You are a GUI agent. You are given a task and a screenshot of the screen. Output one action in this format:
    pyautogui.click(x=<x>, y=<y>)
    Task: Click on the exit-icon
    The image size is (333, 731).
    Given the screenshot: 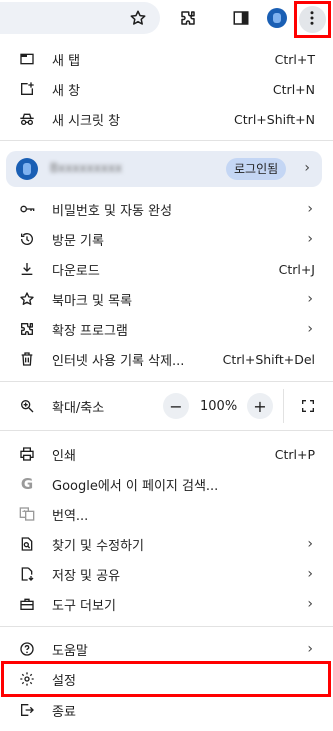 What is the action you would take?
    pyautogui.click(x=27, y=710)
    